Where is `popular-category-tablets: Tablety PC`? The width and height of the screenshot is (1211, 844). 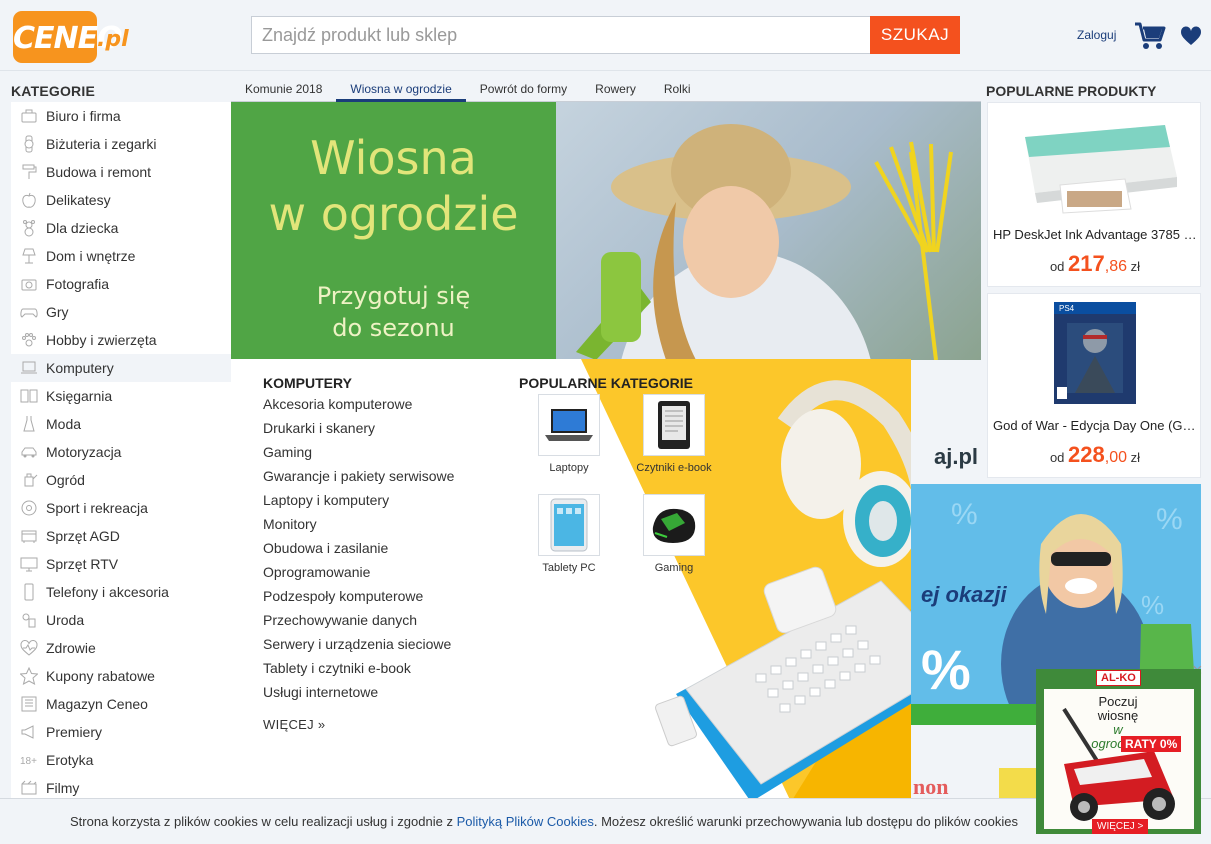 popular-category-tablets: Tablety PC is located at coordinates (569, 534).